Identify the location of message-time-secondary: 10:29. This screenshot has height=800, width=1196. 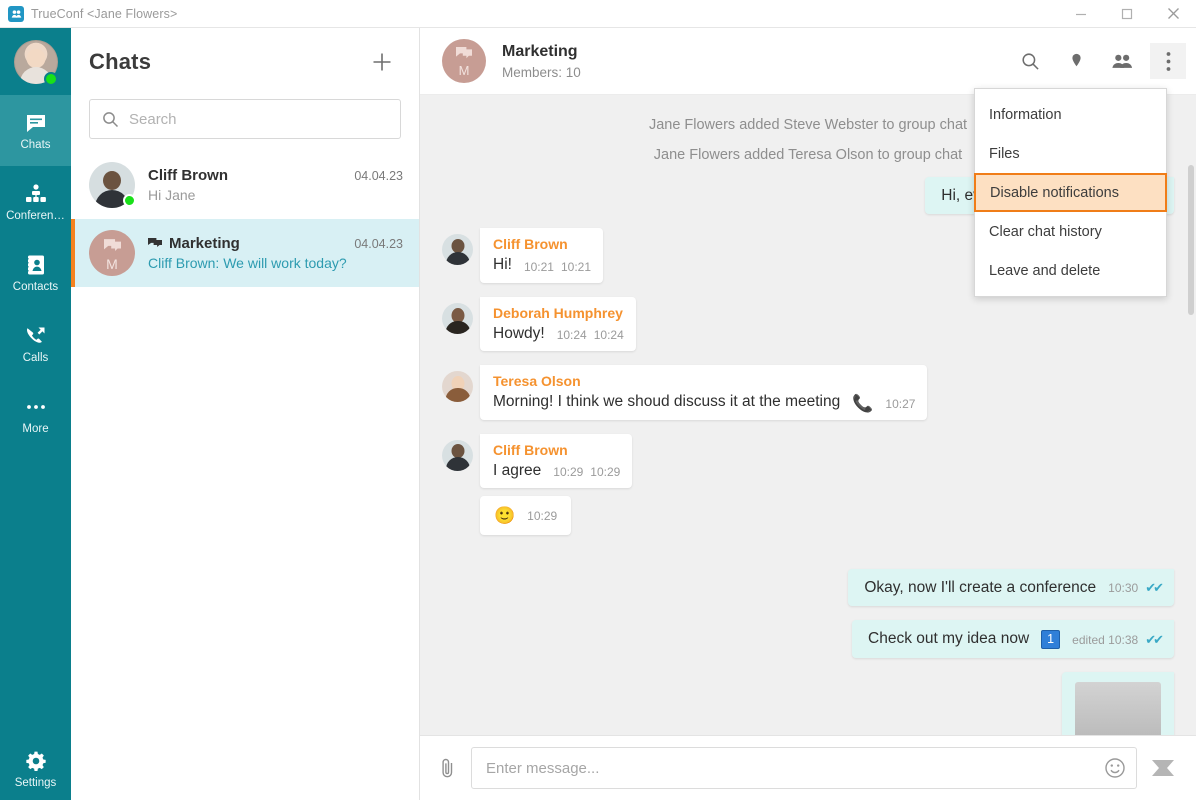
(605, 471).